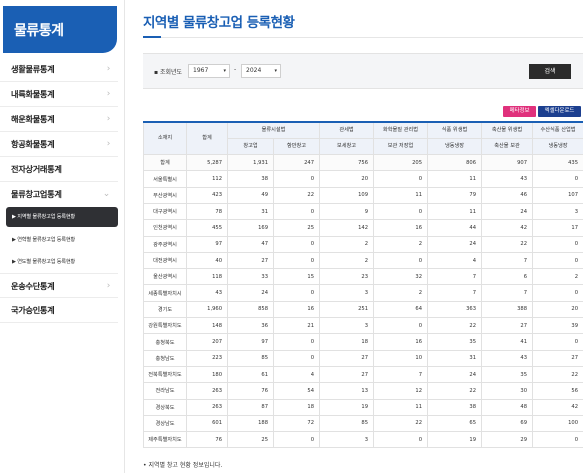 Image resolution: width=583 pixels, height=473 pixels. I want to click on table-cell-value: 205, so click(400, 163).